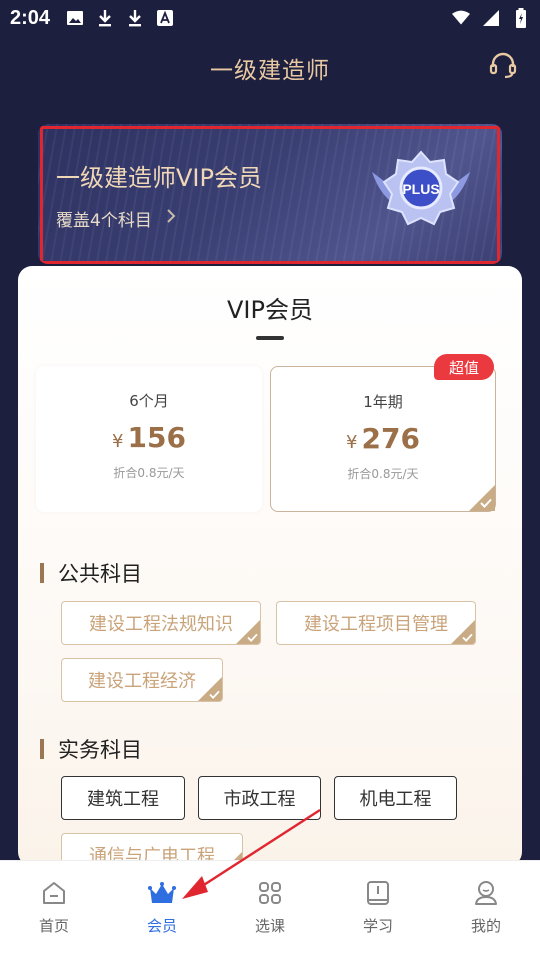  What do you see at coordinates (270, 338) in the screenshot?
I see `title-underline` at bounding box center [270, 338].